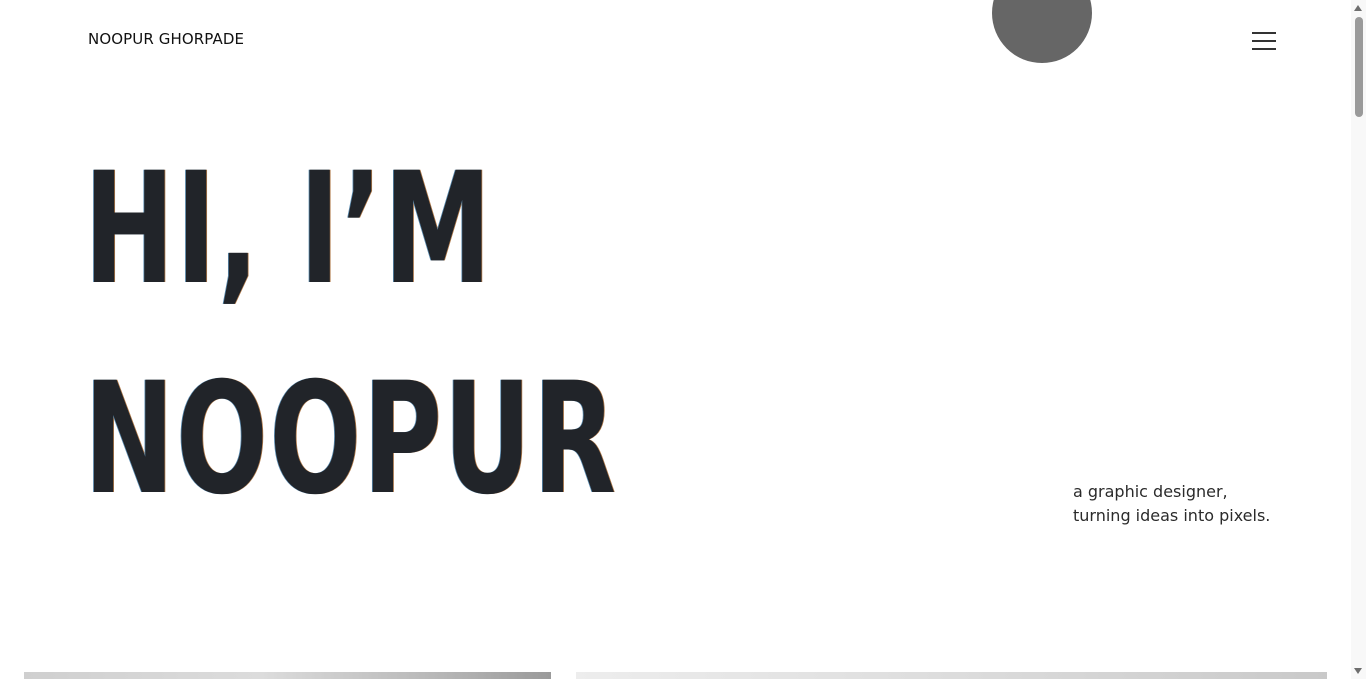 Image resolution: width=1366 pixels, height=679 pixels. What do you see at coordinates (1150, 491) in the screenshot?
I see `tagline-line-1: a graphic designer,` at bounding box center [1150, 491].